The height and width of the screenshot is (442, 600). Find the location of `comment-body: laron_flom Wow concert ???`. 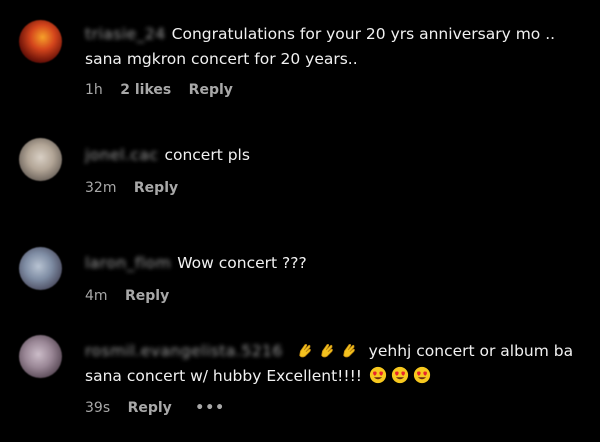

comment-body: laron_flom Wow concert ??? is located at coordinates (335, 263).